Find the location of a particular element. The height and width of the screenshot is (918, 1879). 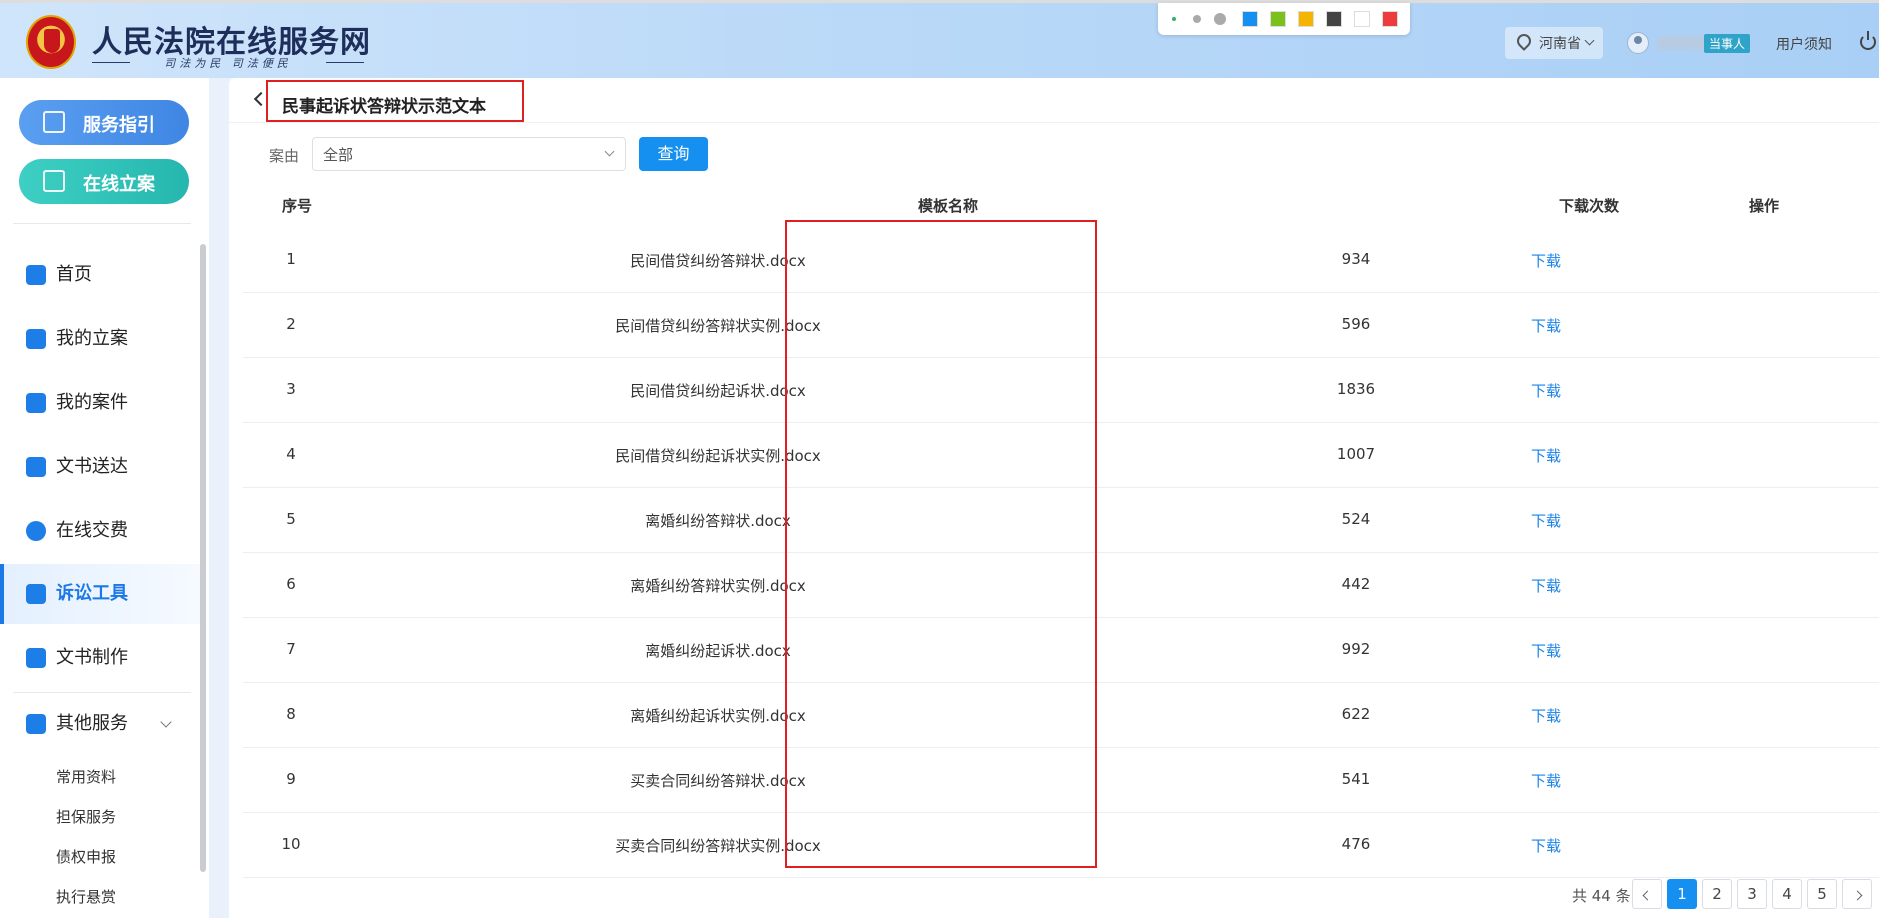

sidebar-subitem-execution-reward: 执行悬赏 is located at coordinates (86, 896).